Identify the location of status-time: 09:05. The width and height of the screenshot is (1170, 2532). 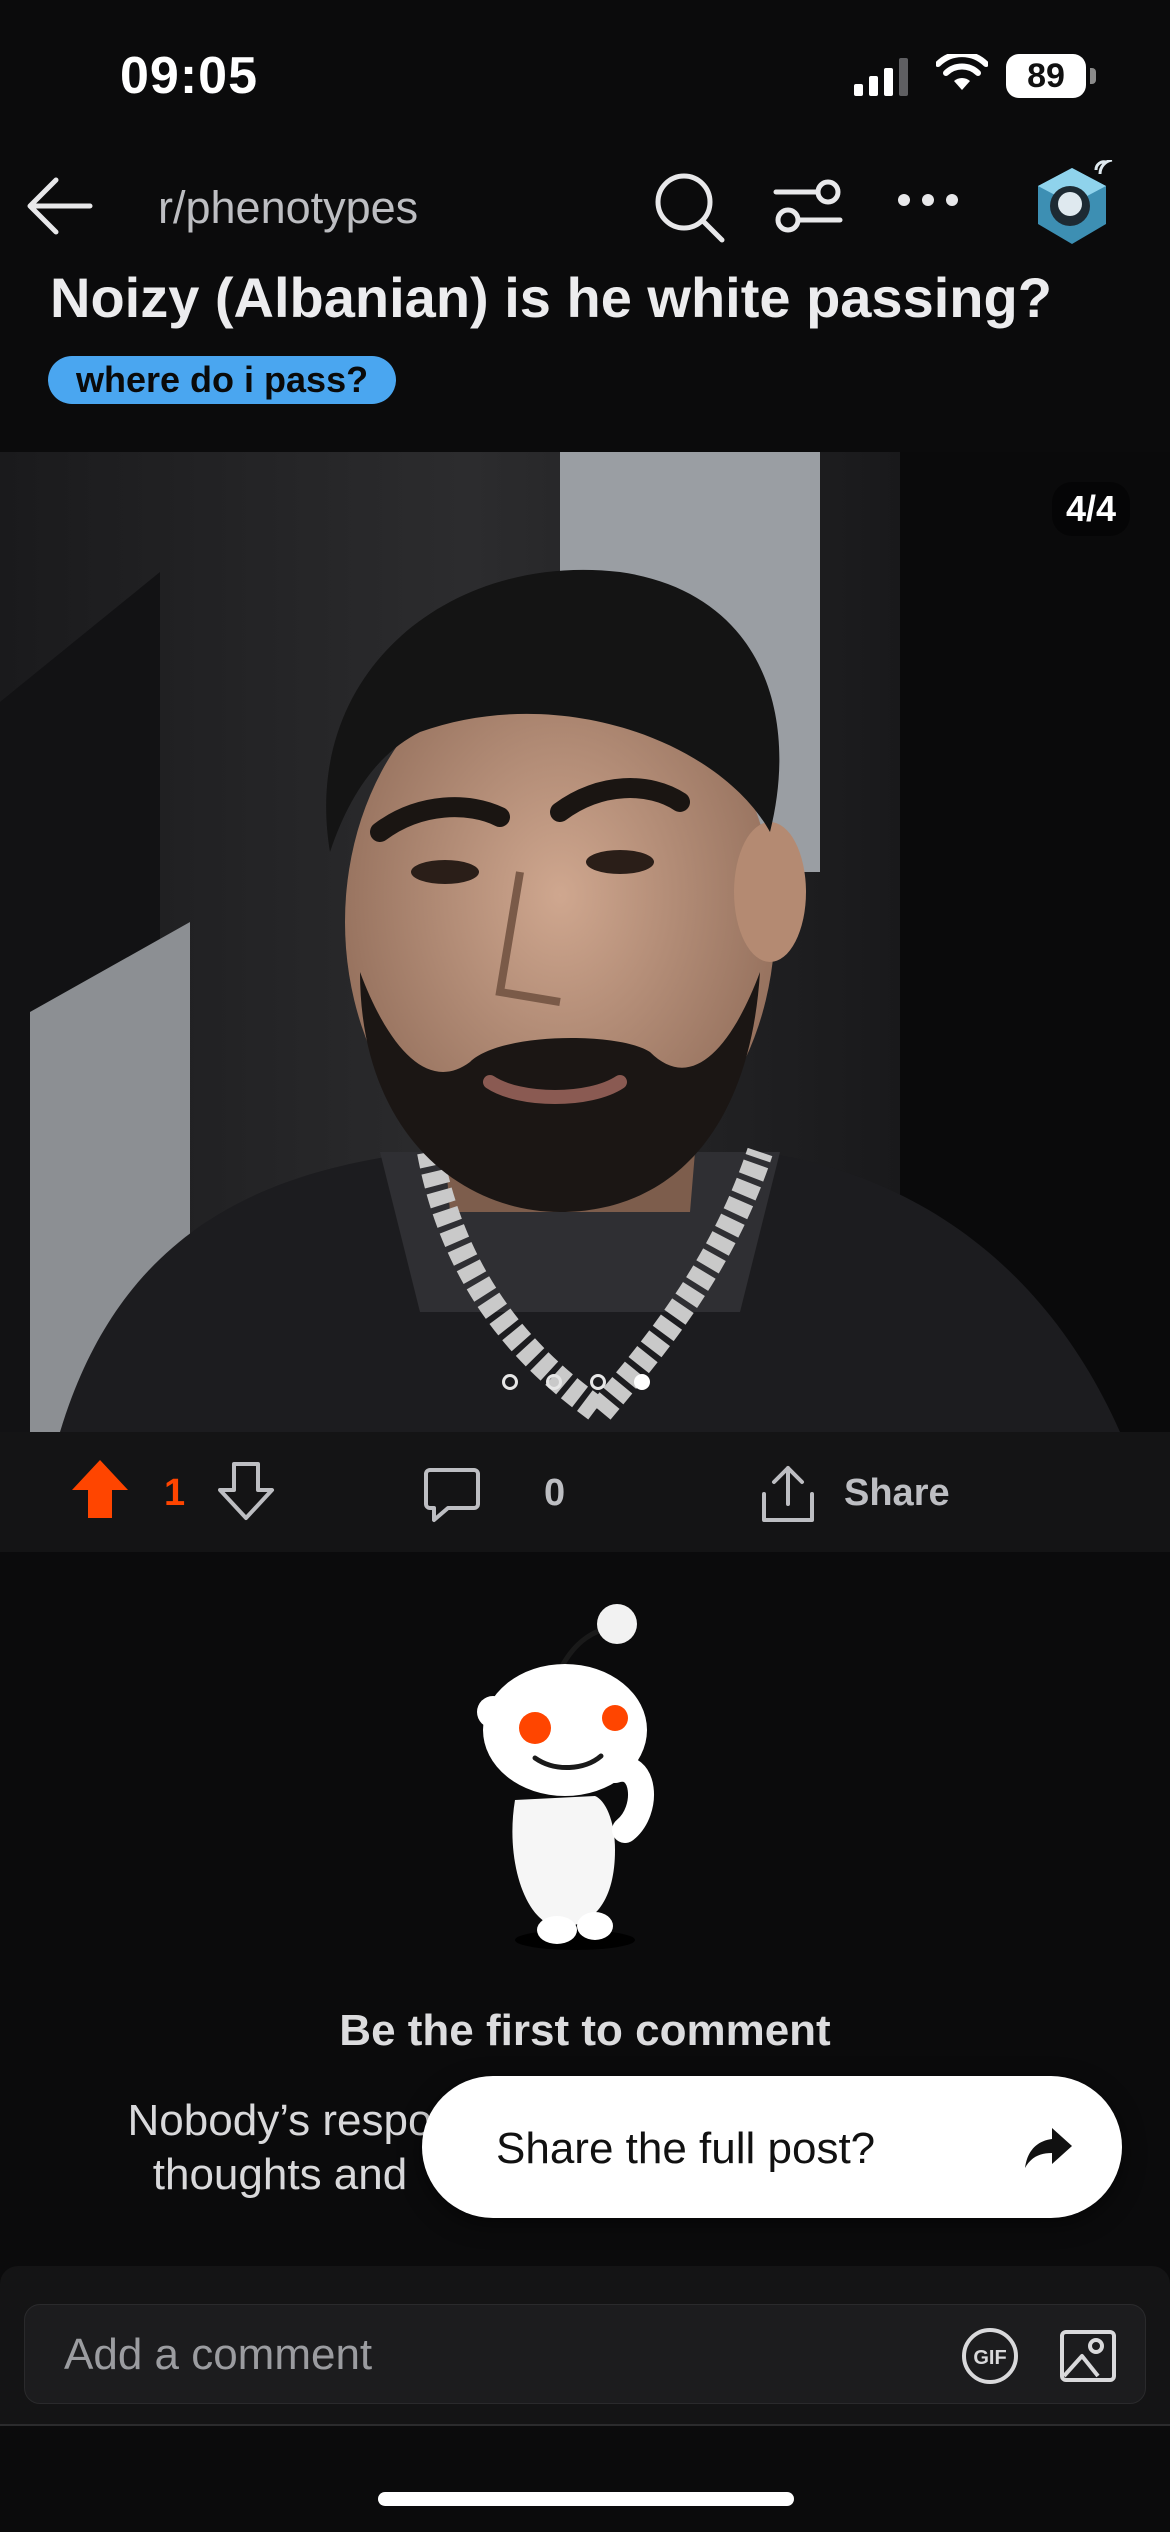
(189, 76).